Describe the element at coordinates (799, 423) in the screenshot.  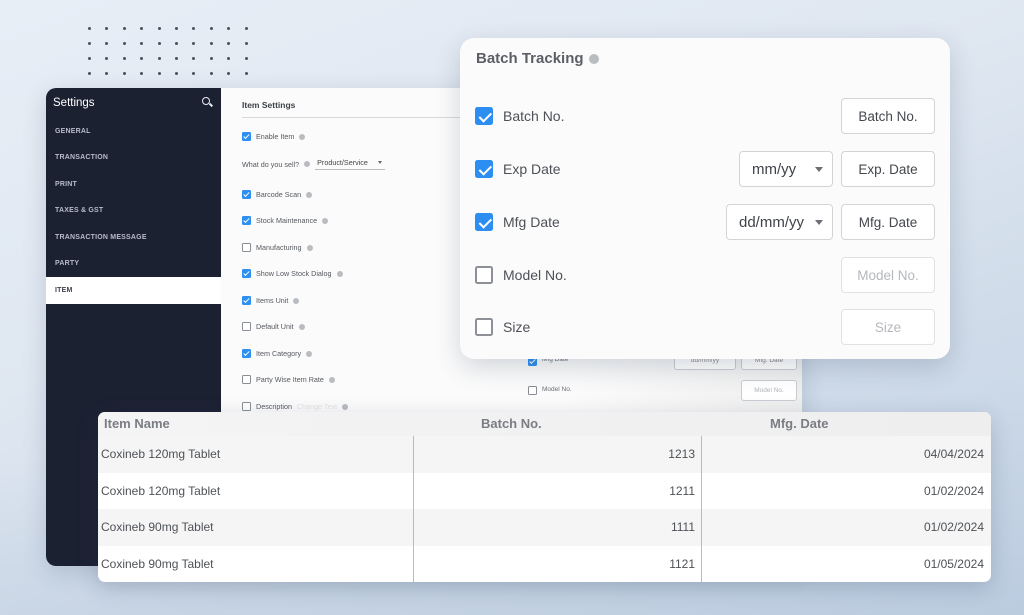
I see `column-header-mfg-date: Mfg. Date` at that location.